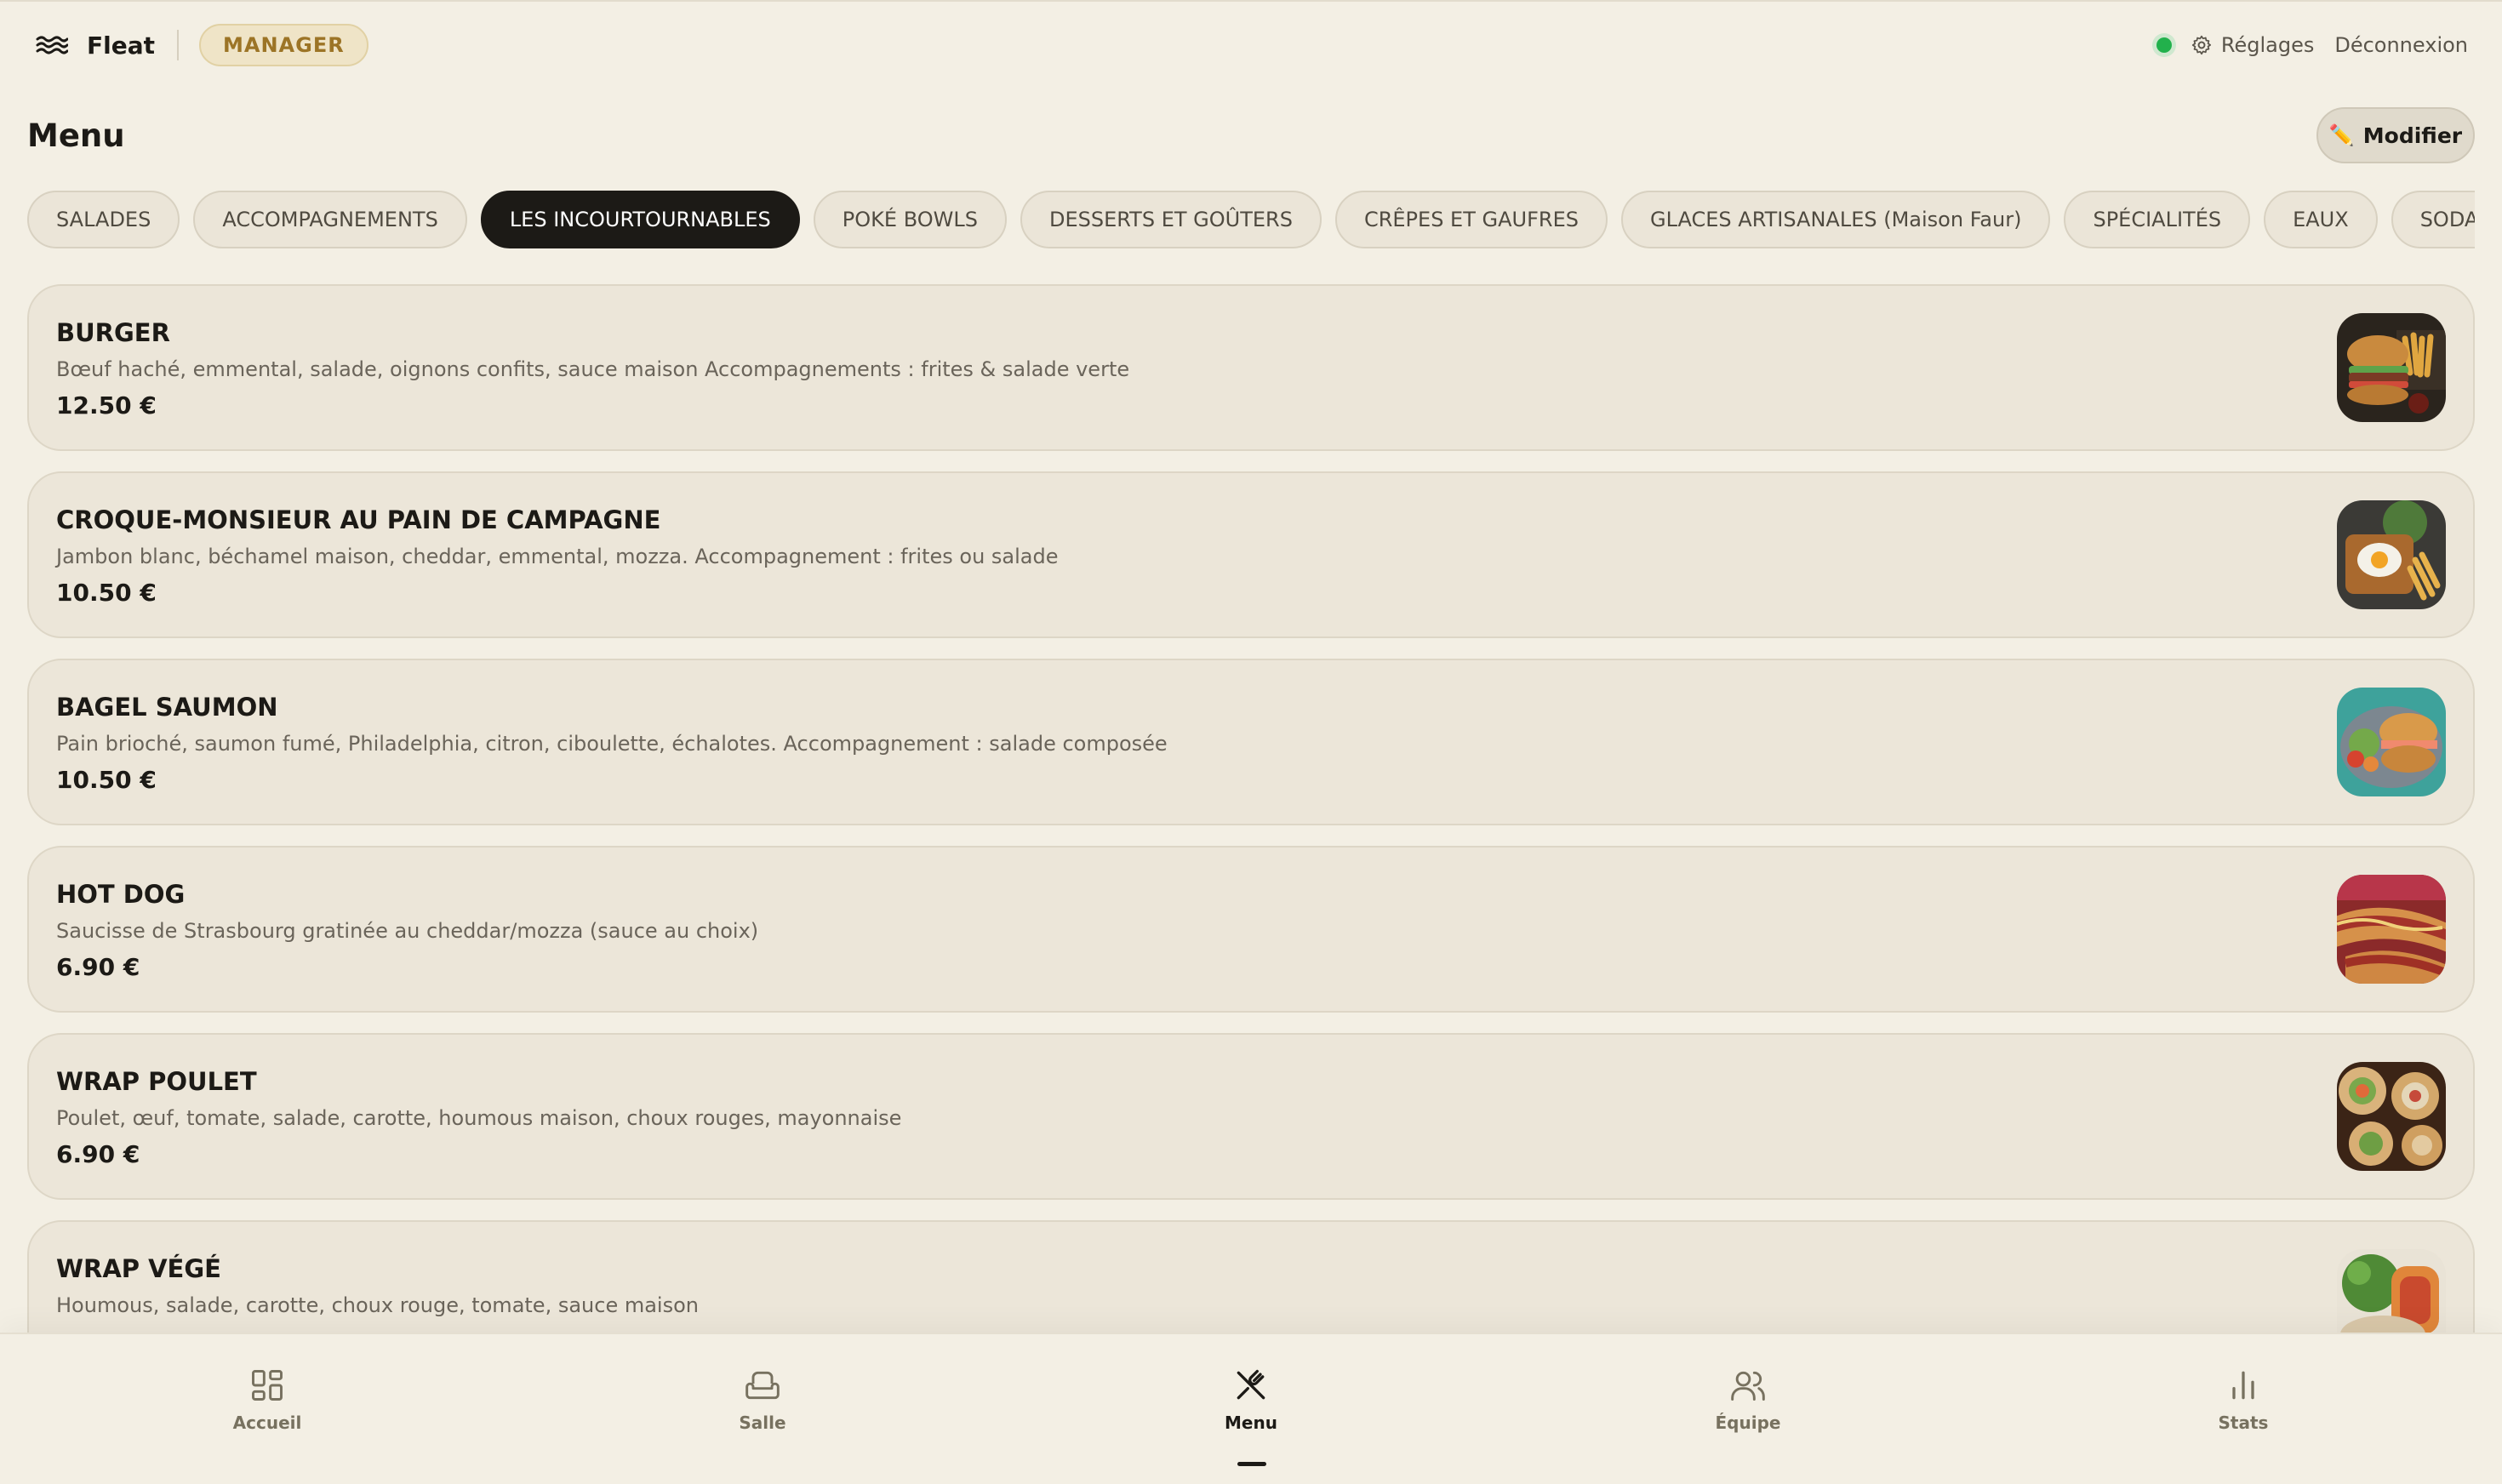  I want to click on item-name: CROQUE-MONSIEUR AU PAIN DE CAMPAGNE, so click(358, 519).